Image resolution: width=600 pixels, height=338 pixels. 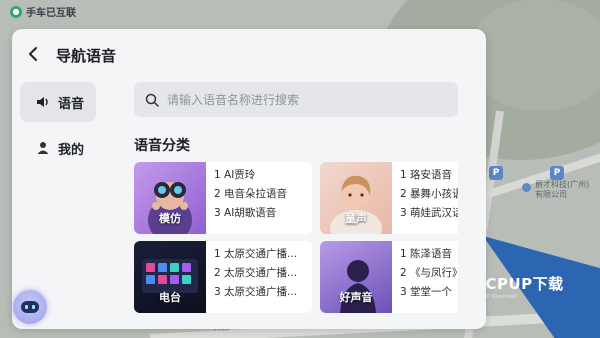 I want to click on back-button, so click(x=35, y=56).